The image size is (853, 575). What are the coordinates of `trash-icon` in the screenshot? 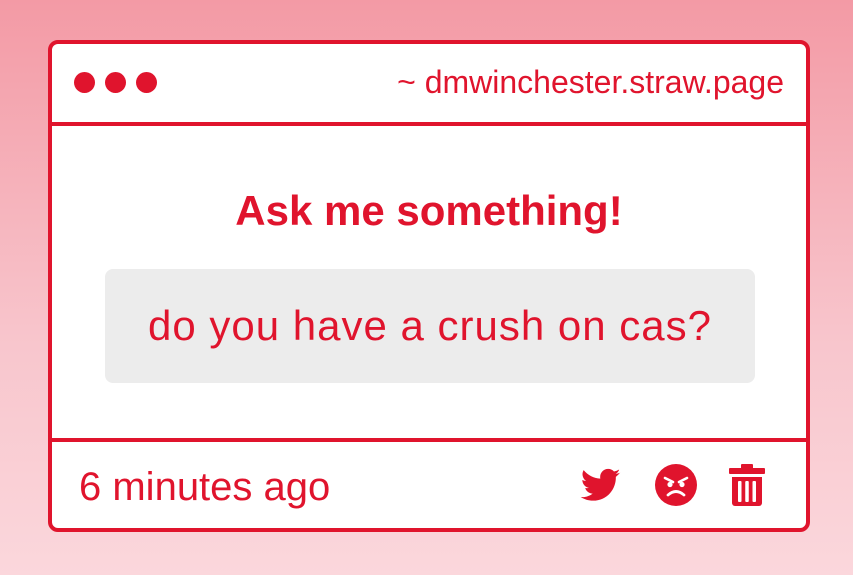 It's located at (747, 485).